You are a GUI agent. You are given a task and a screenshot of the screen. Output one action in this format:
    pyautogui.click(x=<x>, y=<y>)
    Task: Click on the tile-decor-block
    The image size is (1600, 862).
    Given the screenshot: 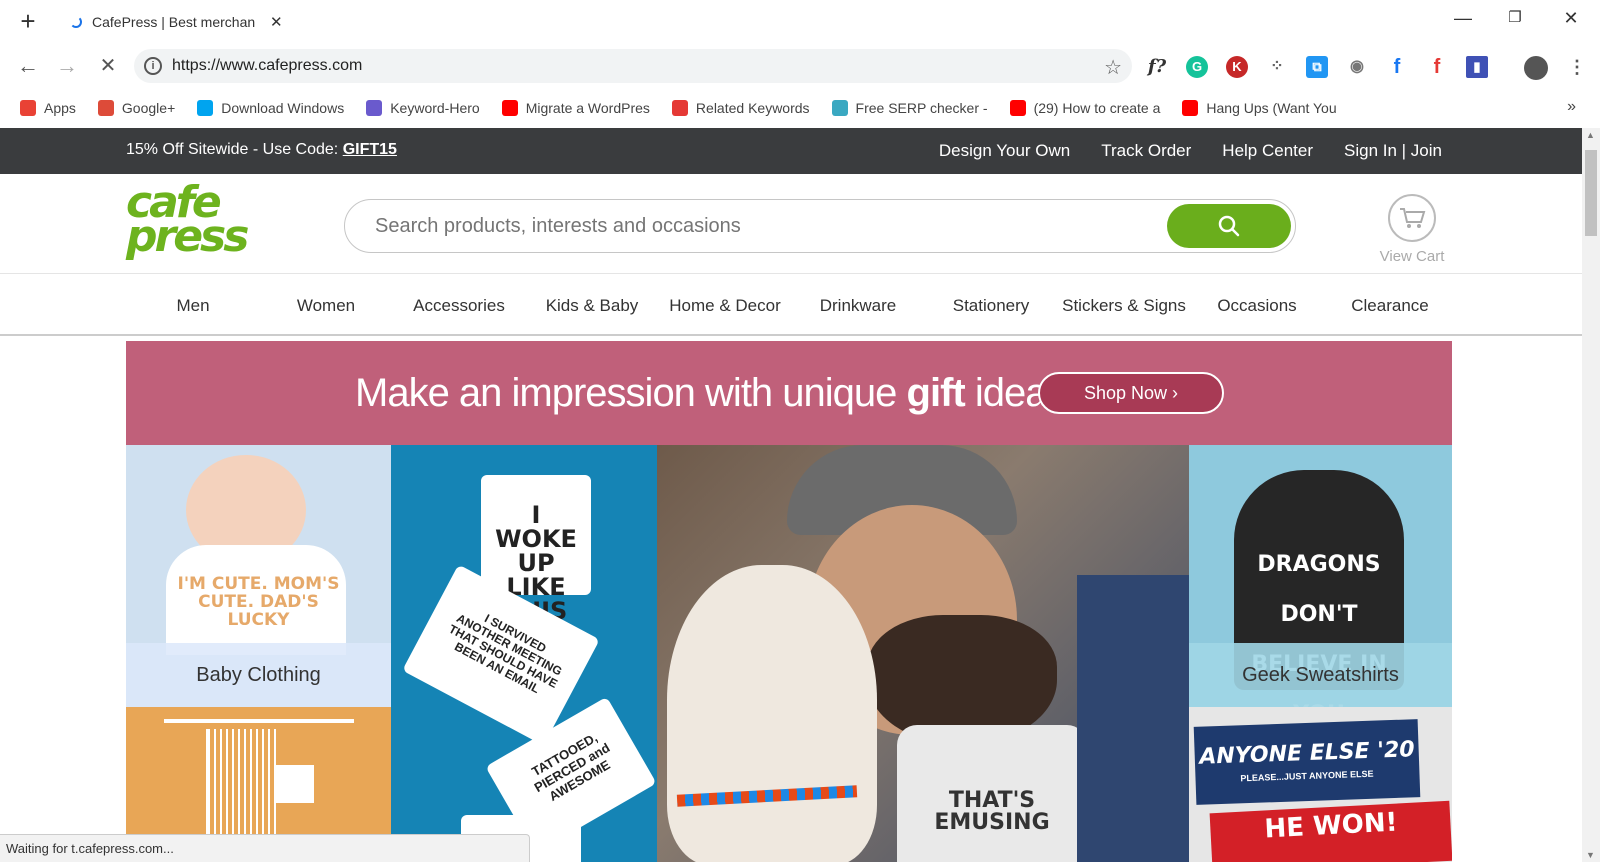 What is the action you would take?
    pyautogui.click(x=295, y=784)
    